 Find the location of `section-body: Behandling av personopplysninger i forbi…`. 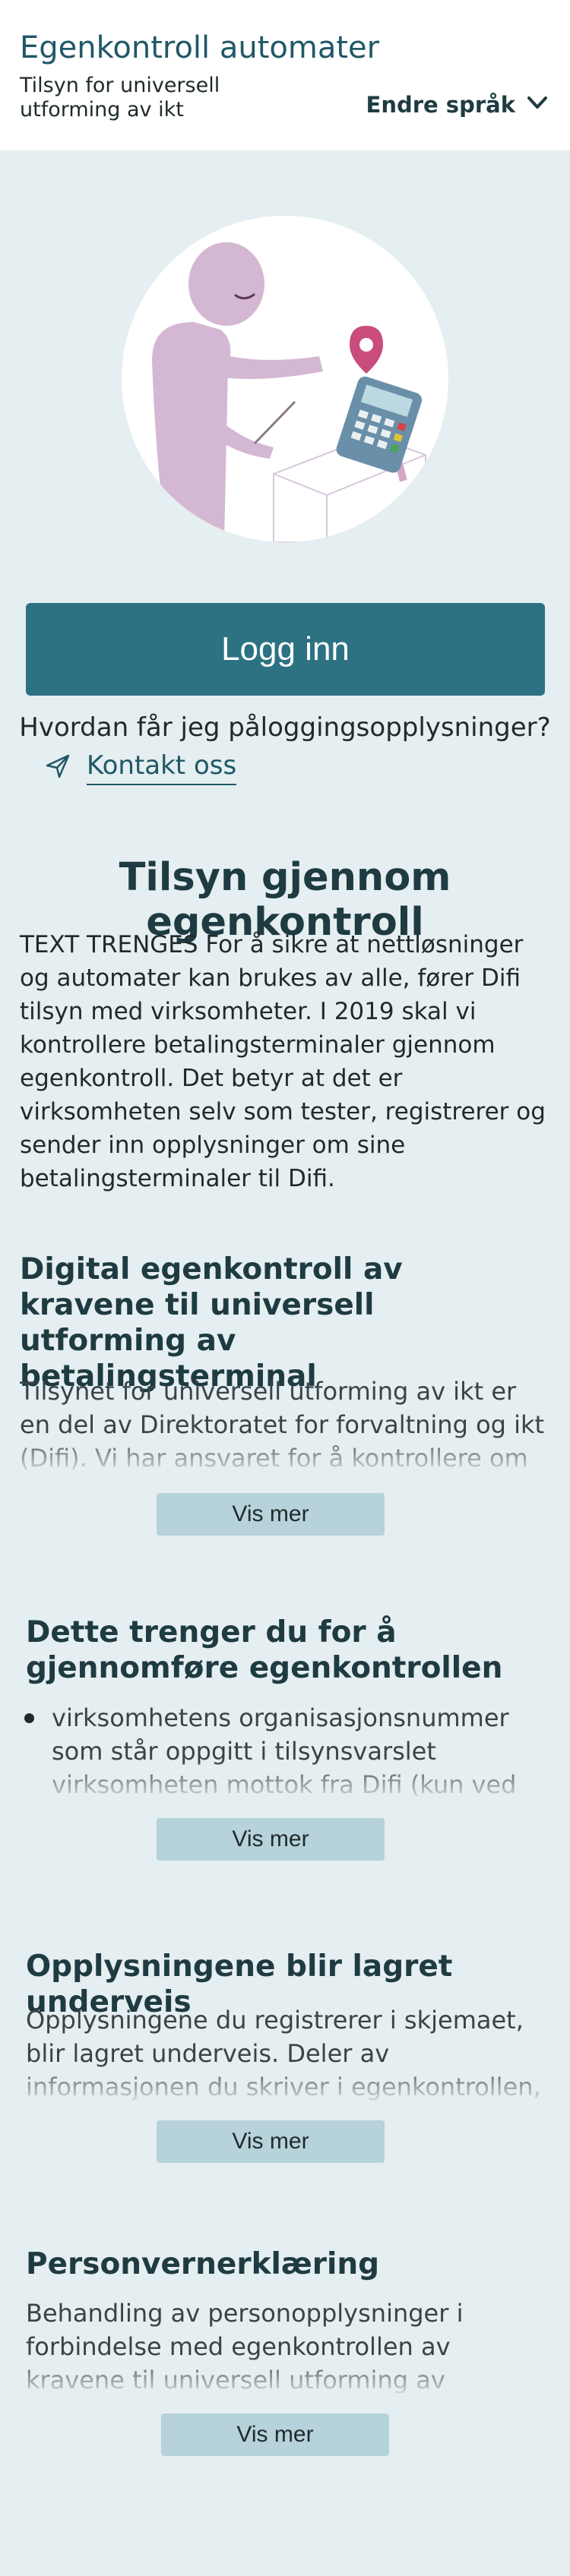

section-body: Behandling av personopplysninger i forbi… is located at coordinates (288, 2346).